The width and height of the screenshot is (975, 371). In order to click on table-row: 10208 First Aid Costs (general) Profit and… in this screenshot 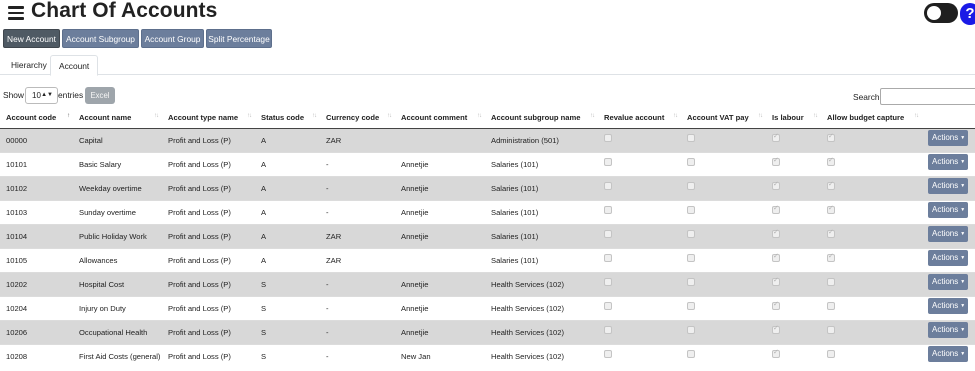, I will do `click(487, 355)`.